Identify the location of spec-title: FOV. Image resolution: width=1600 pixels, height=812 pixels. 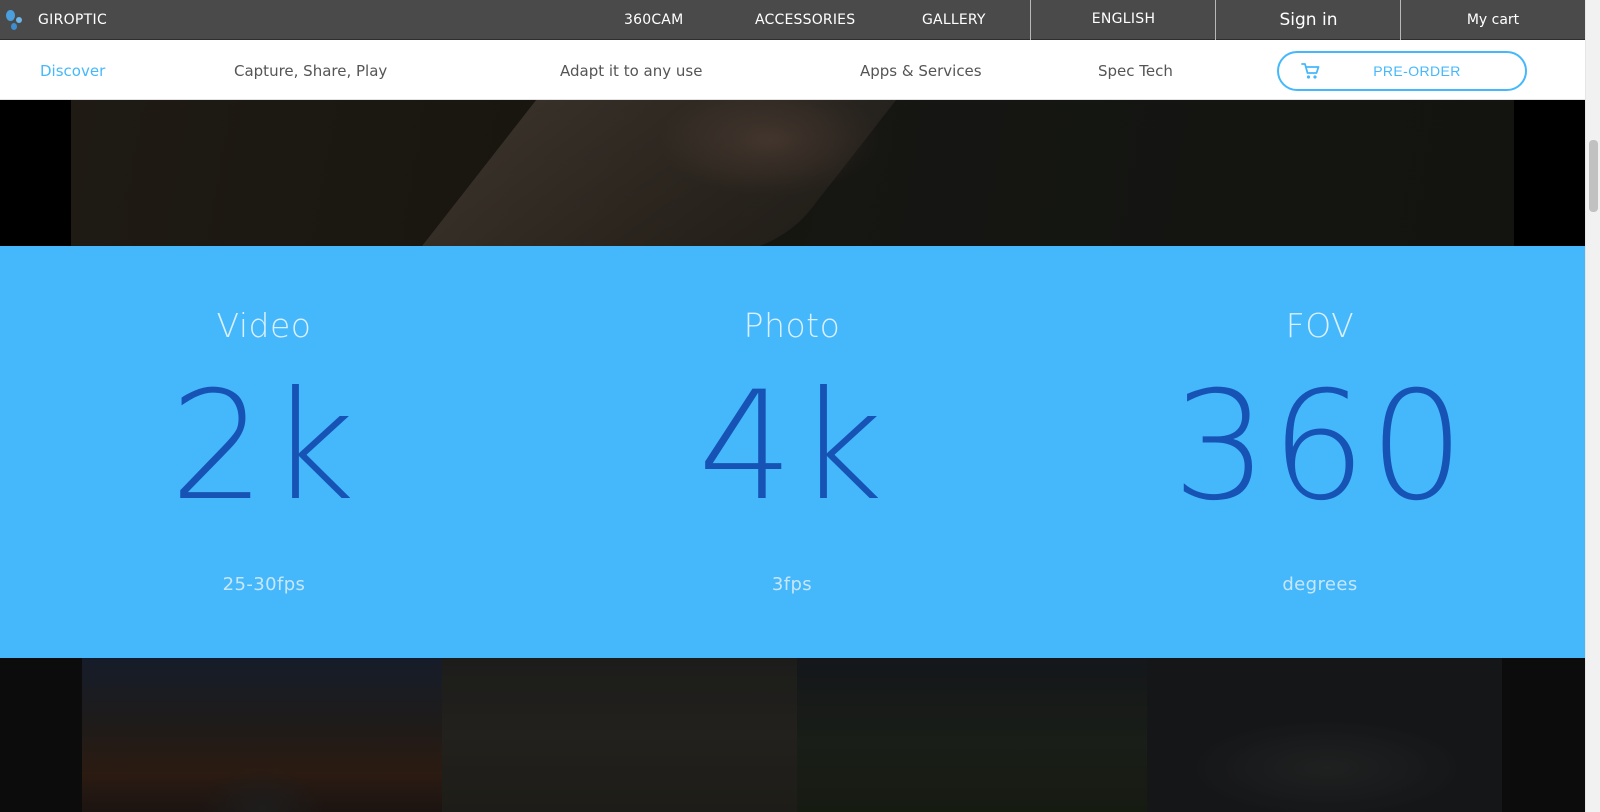
(1320, 325).